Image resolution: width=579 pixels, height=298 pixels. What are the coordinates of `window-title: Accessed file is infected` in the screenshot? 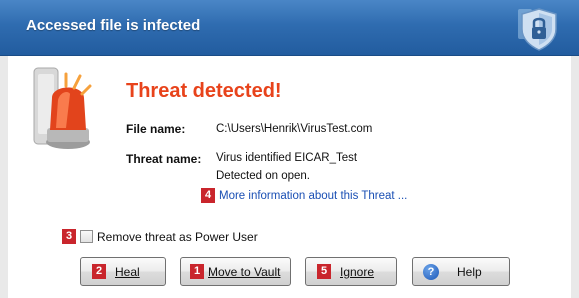 It's located at (113, 25).